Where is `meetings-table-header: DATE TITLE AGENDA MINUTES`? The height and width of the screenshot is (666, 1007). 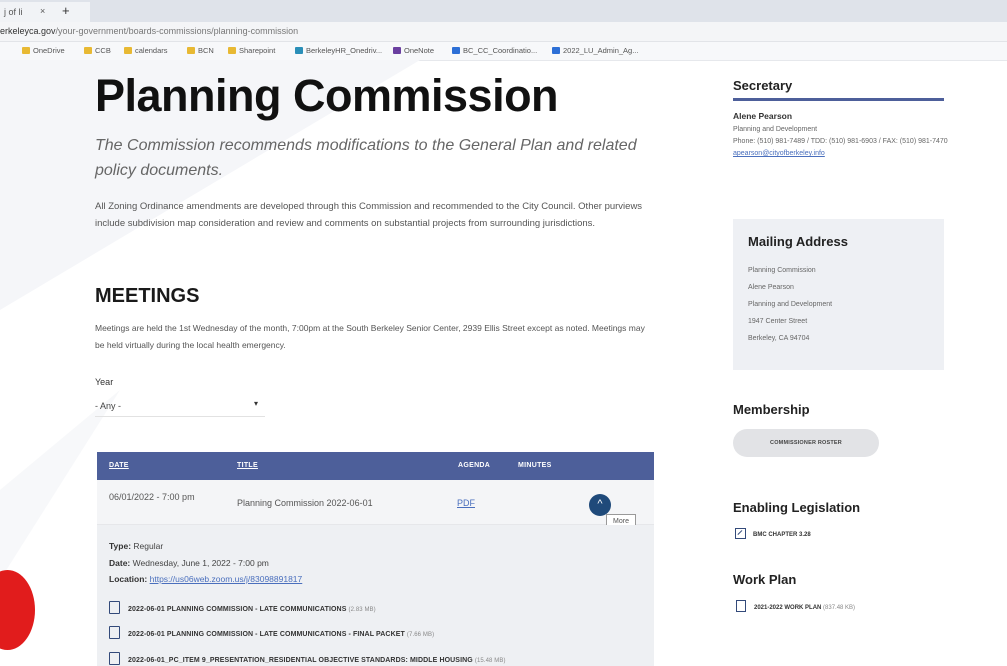
meetings-table-header: DATE TITLE AGENDA MINUTES is located at coordinates (375, 466).